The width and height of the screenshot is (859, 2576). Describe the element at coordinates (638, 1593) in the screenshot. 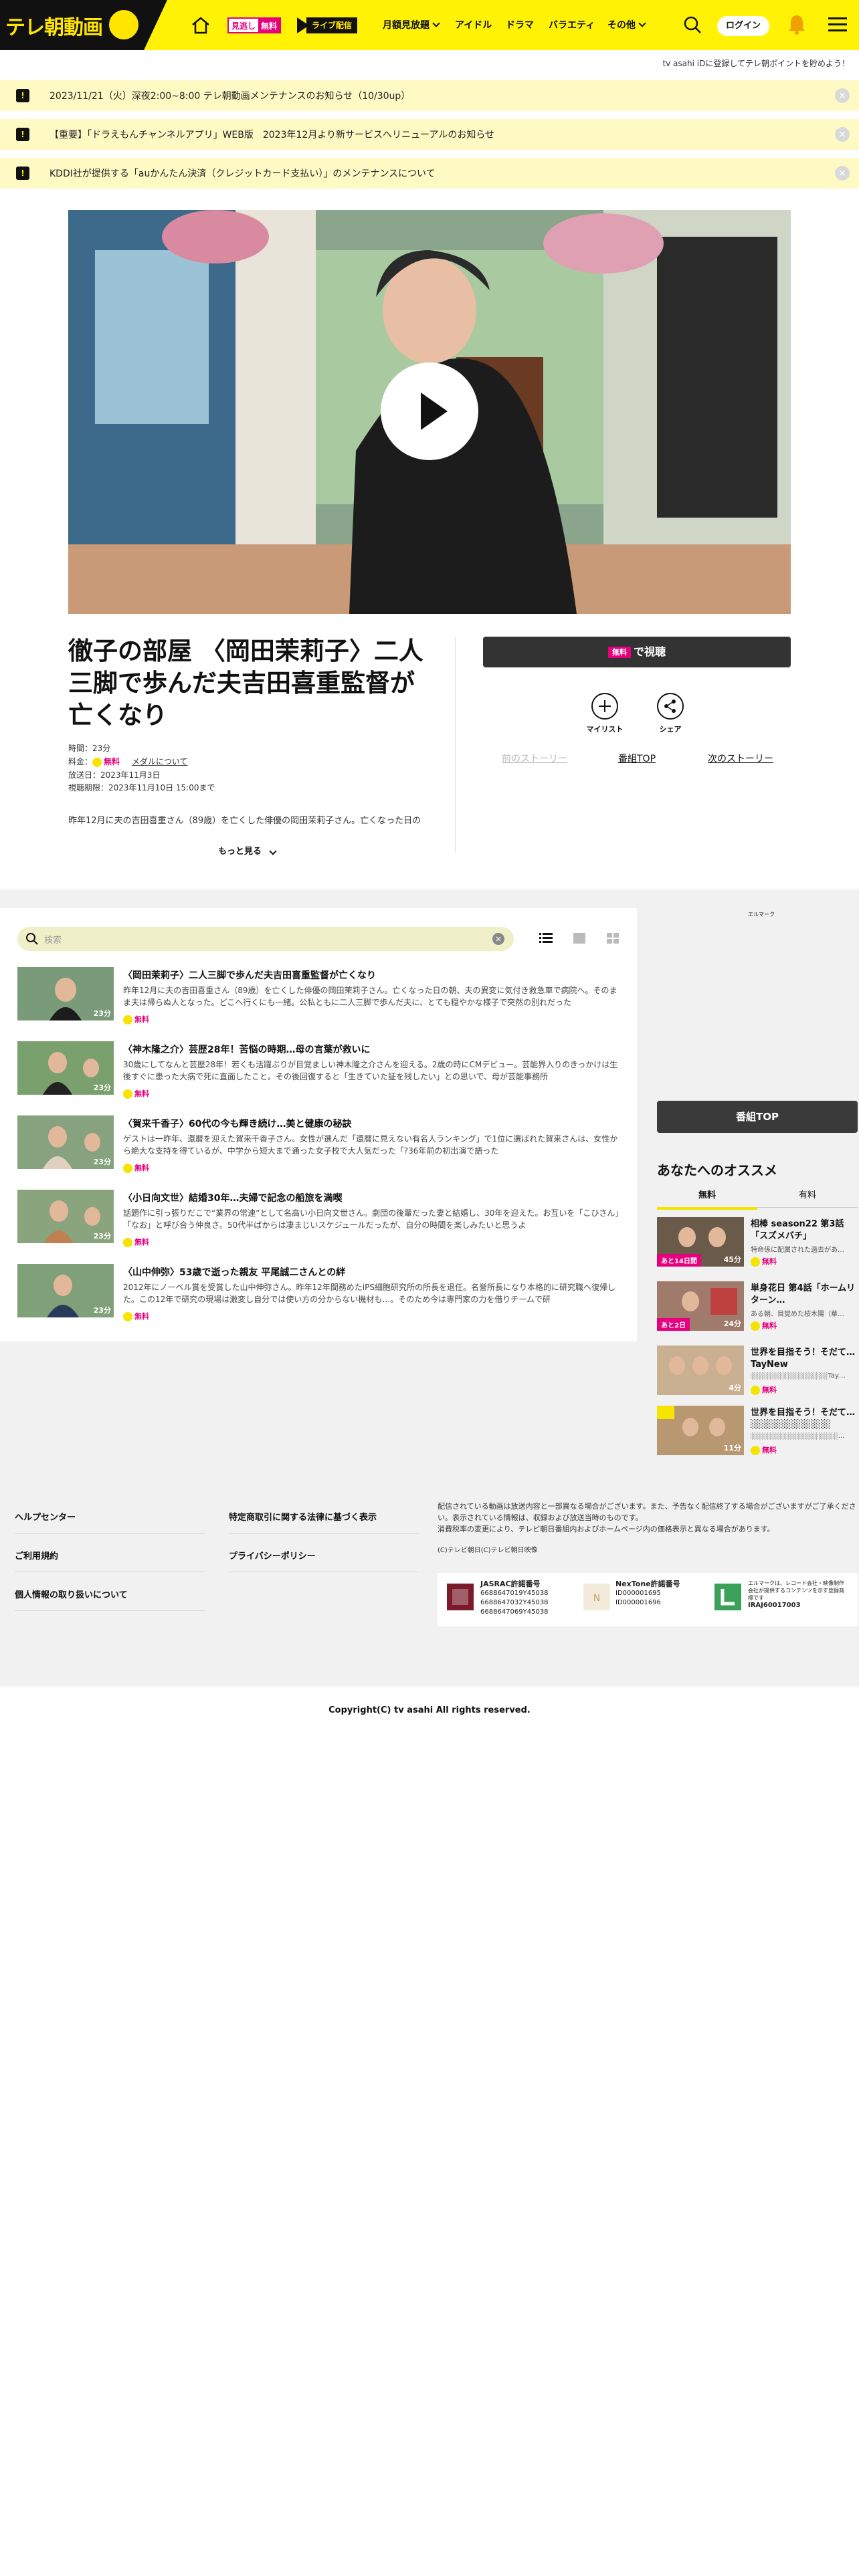

I see `nextone-number: ID000001695` at that location.